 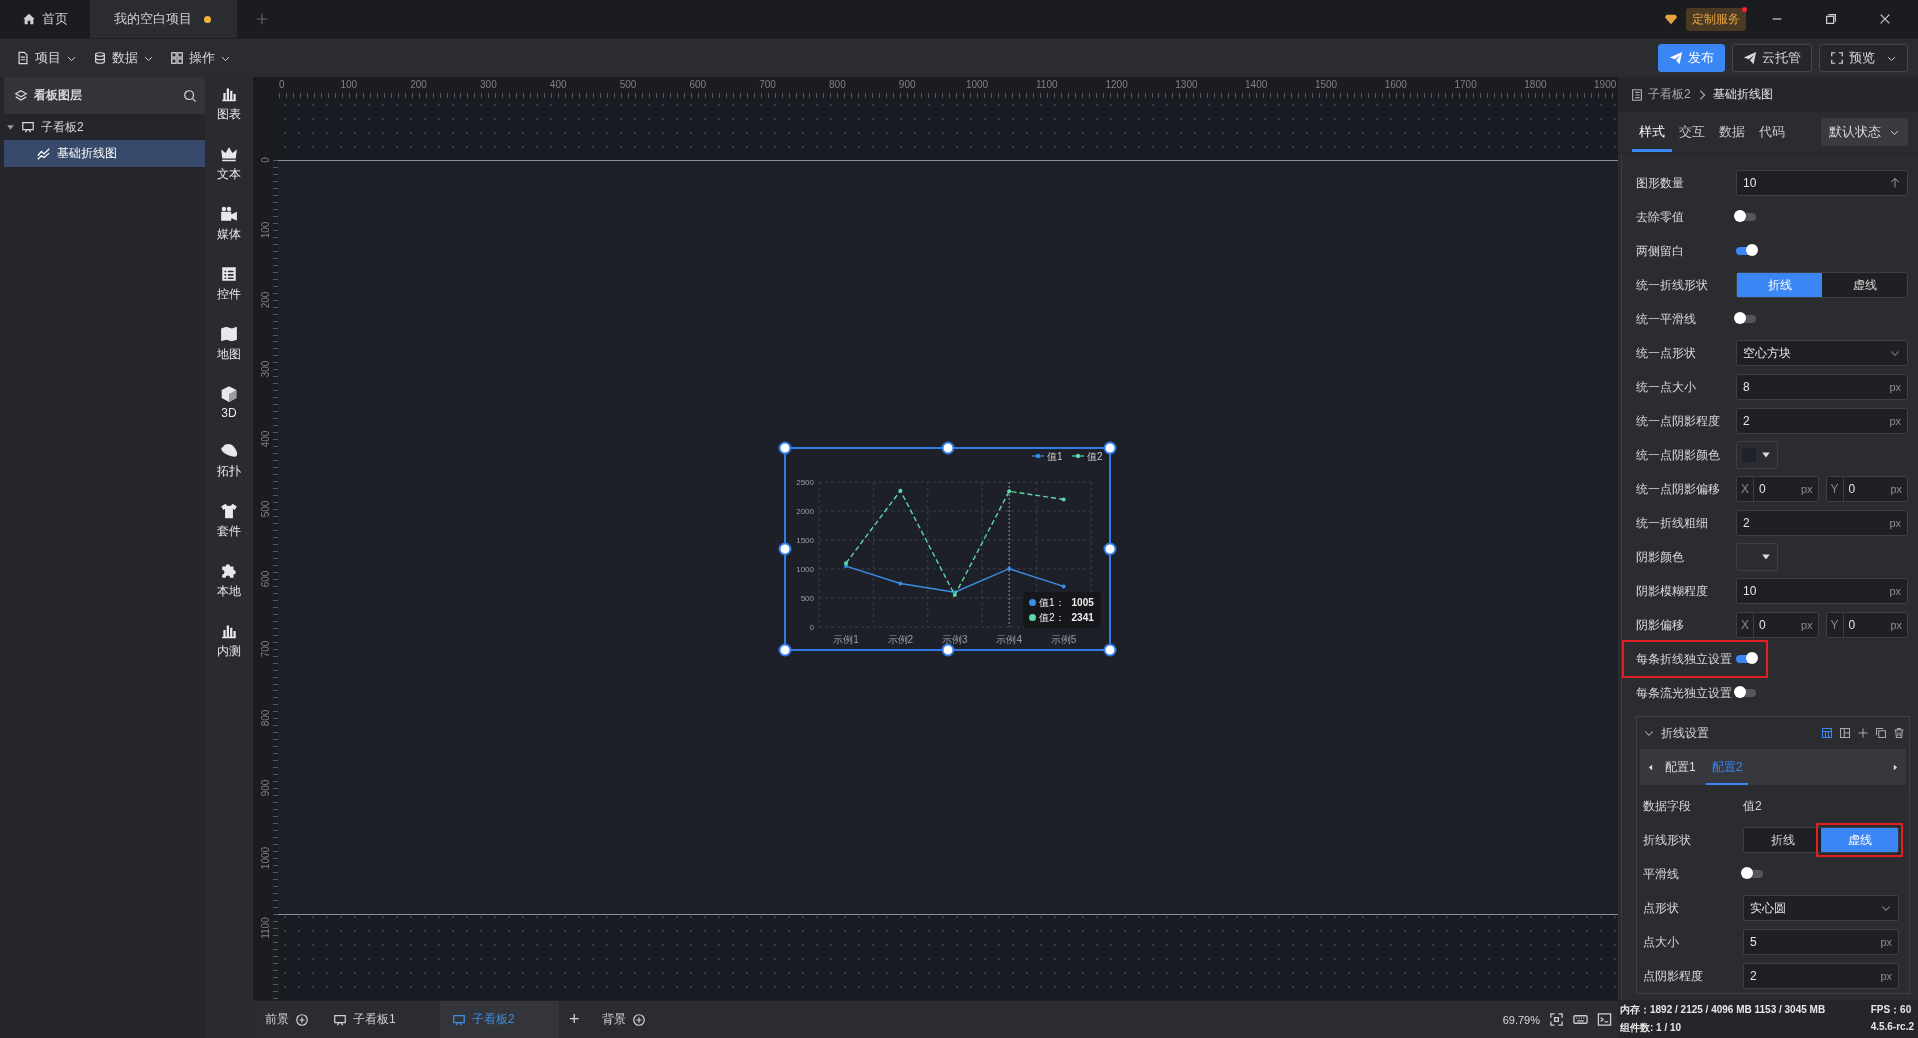 What do you see at coordinates (1891, 1010) in the screenshot?
I see `fps-counter: FPS：60` at bounding box center [1891, 1010].